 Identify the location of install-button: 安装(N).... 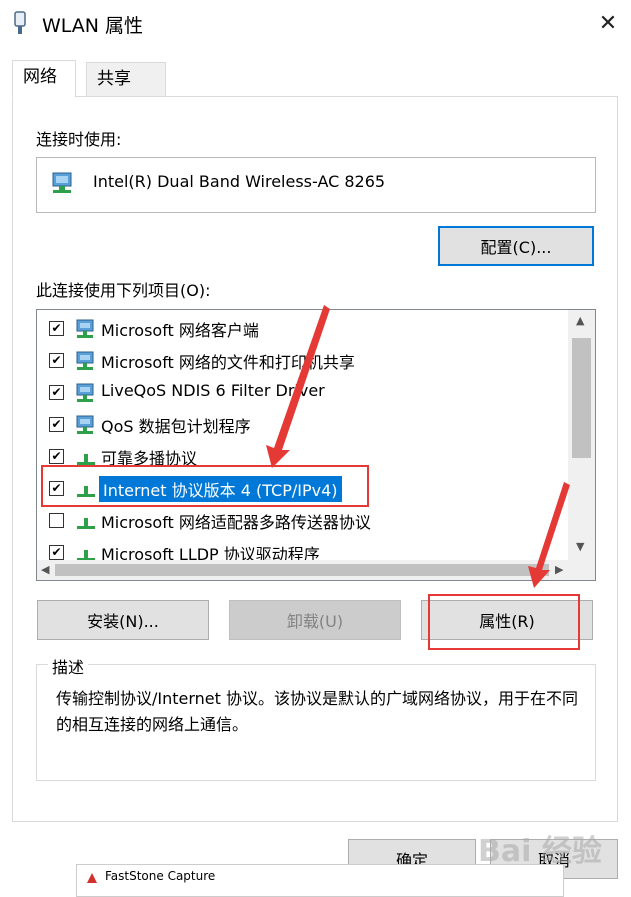
(123, 620).